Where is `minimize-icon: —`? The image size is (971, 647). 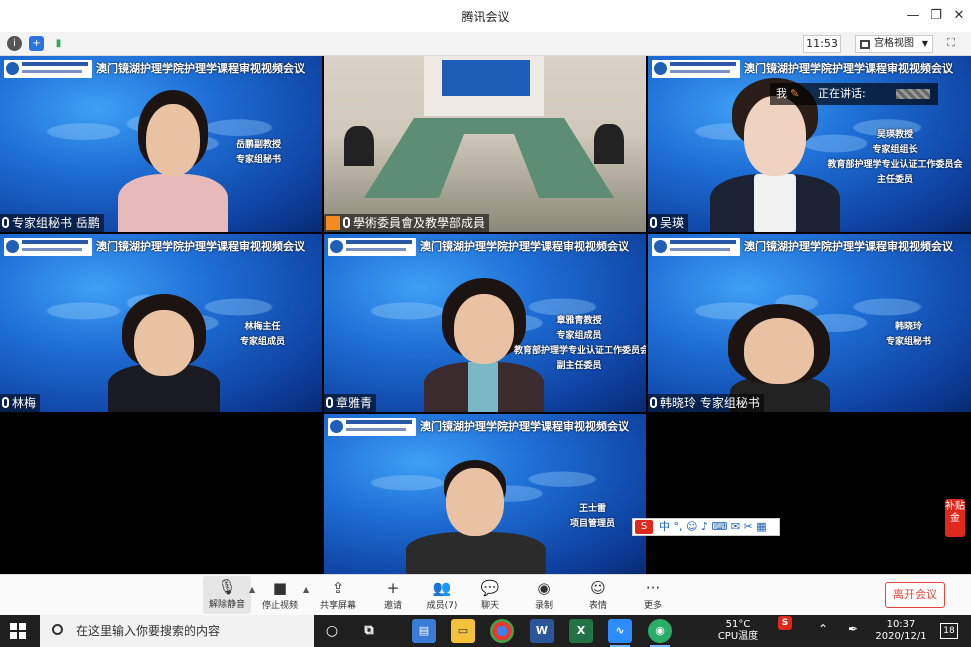 minimize-icon: — is located at coordinates (913, 16).